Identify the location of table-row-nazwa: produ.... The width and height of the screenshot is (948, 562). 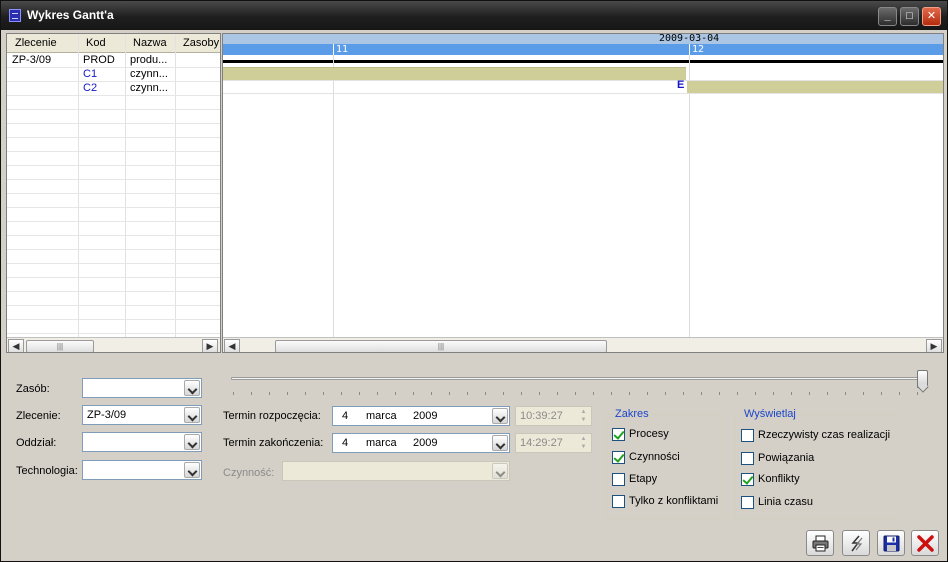
(152, 60).